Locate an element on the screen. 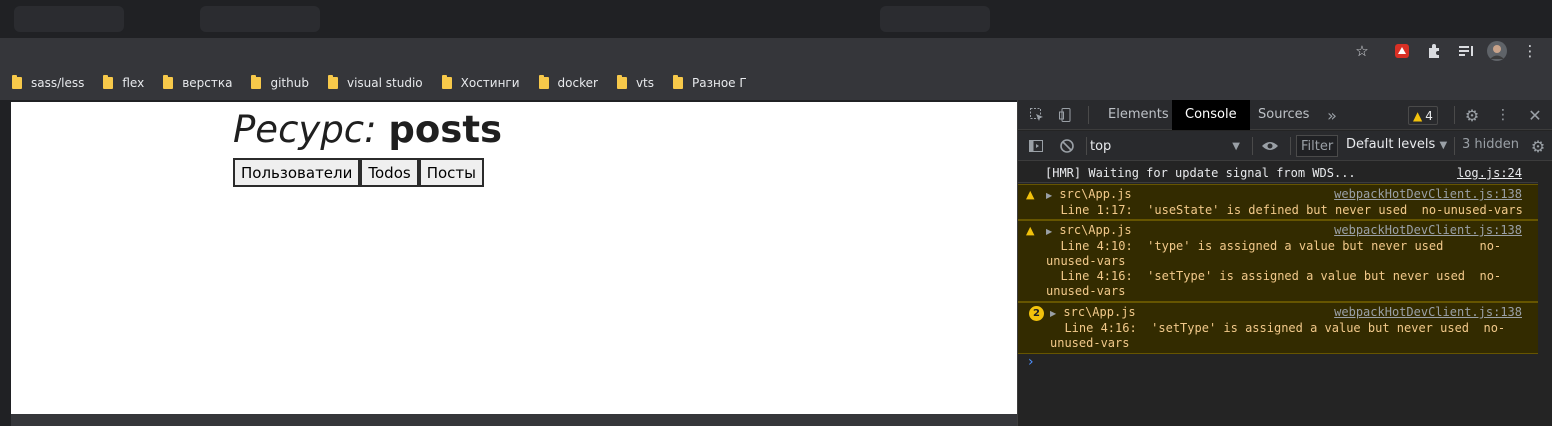  resource-label: Ресурс: is located at coordinates (305, 129).